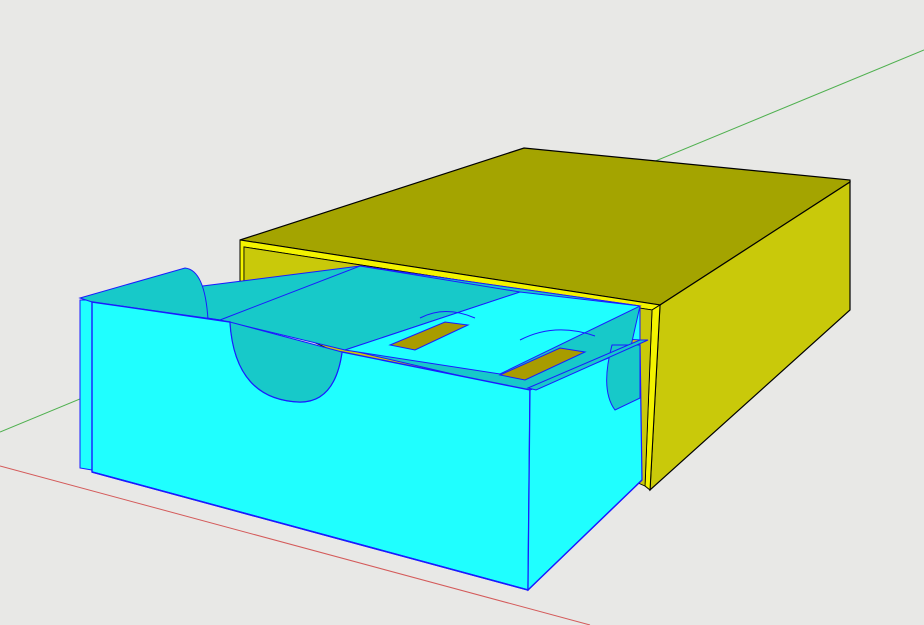 The image size is (924, 625). I want to click on tray-left-wall, so click(86, 385).